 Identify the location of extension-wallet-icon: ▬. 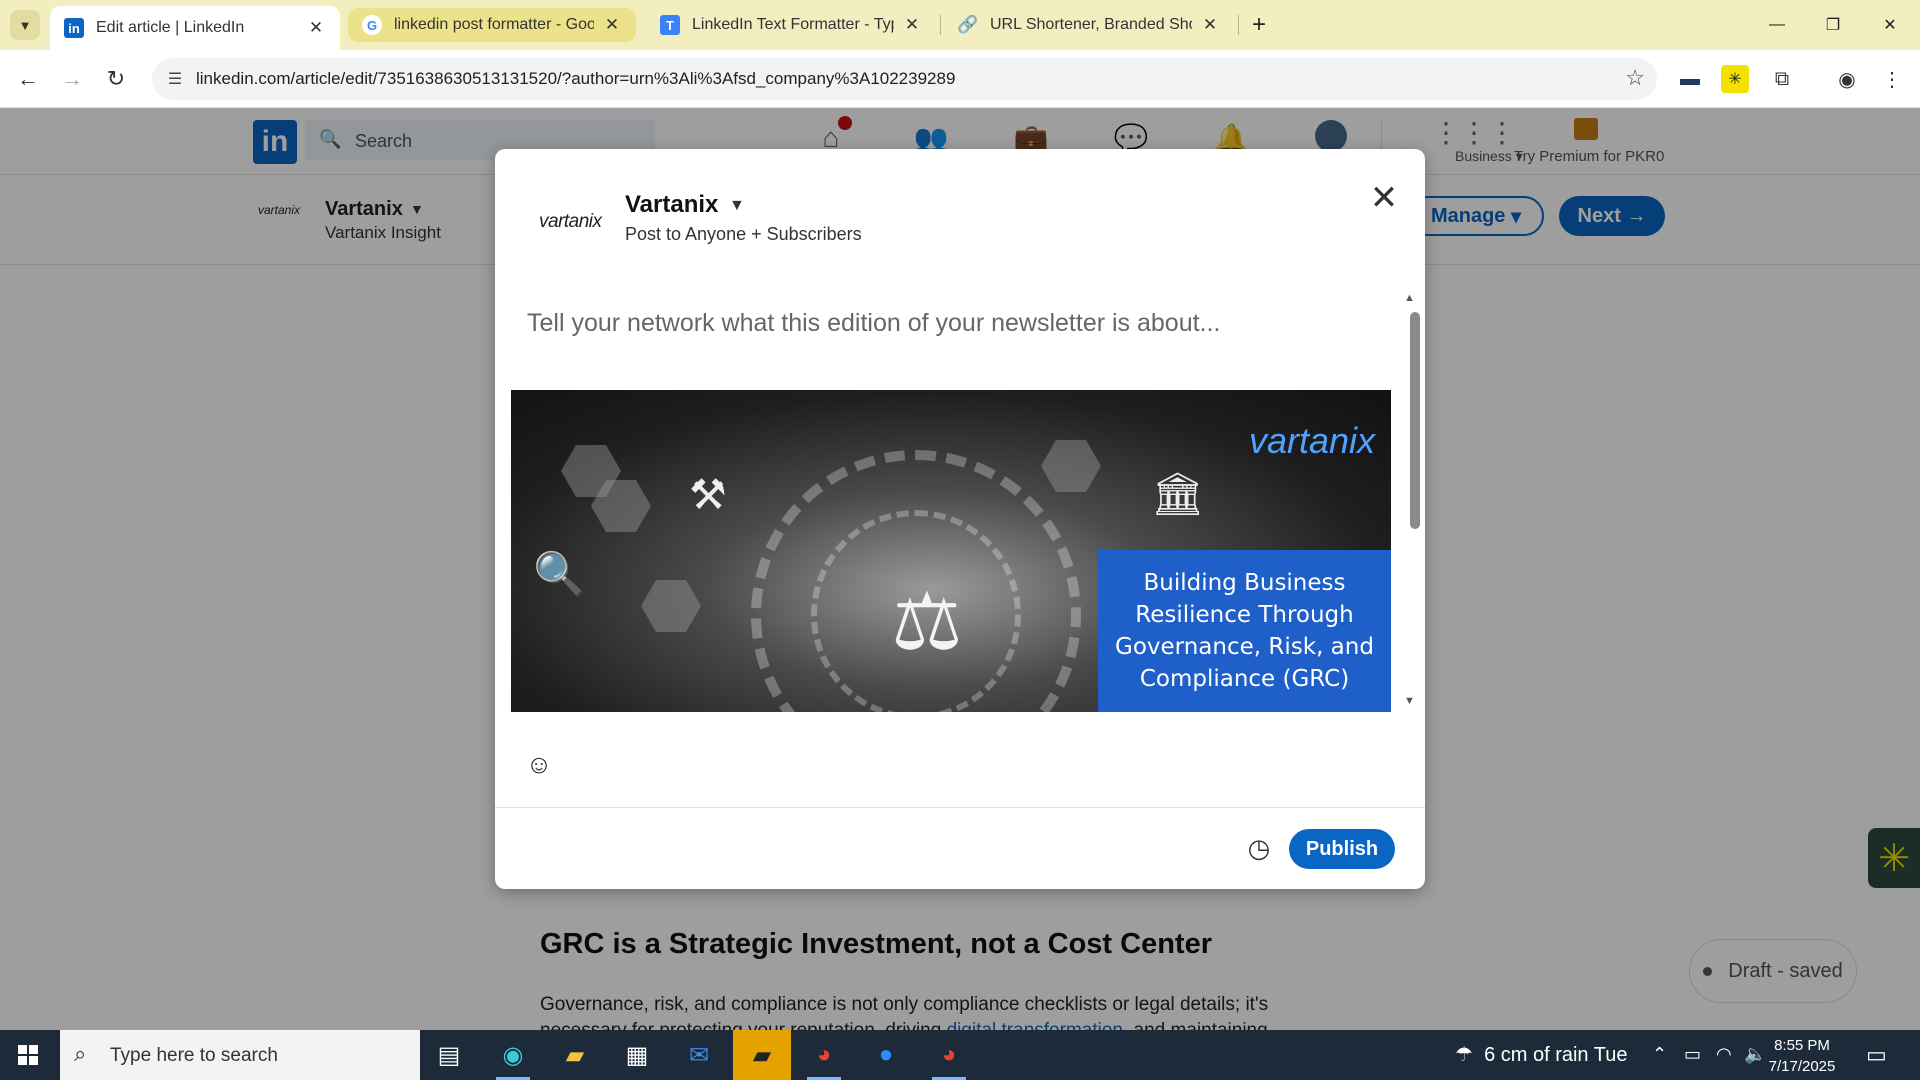
(1690, 79).